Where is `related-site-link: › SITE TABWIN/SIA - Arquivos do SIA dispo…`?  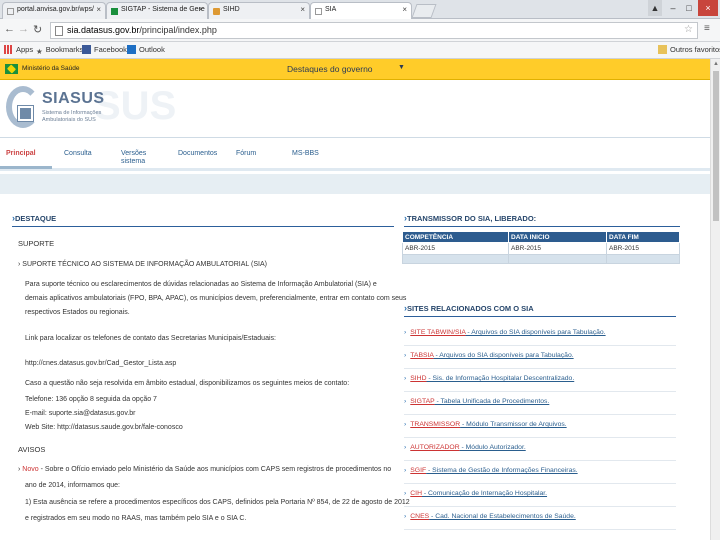 related-site-link: › SITE TABWIN/SIA - Arquivos do SIA dispo… is located at coordinates (505, 332).